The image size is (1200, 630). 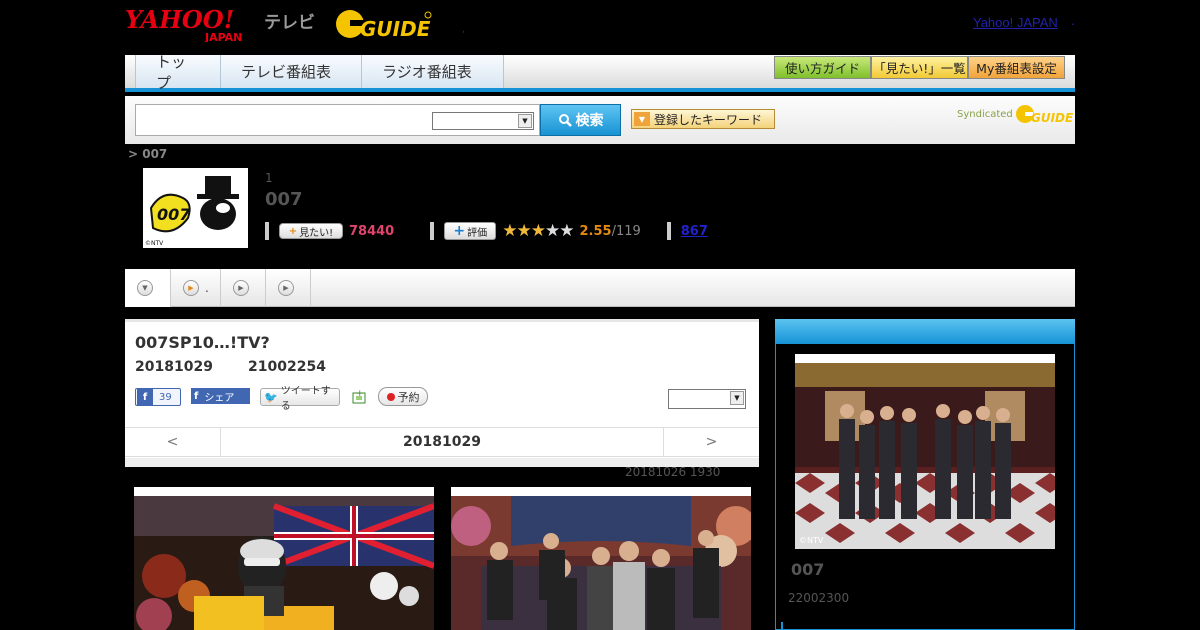 I want to click on program-thumbnail: 007 ©NTV, so click(x=195, y=208).